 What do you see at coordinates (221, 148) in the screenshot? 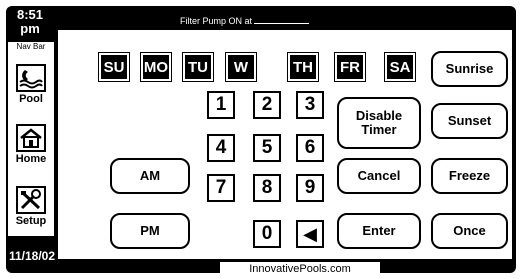
I see `key-4: 4` at bounding box center [221, 148].